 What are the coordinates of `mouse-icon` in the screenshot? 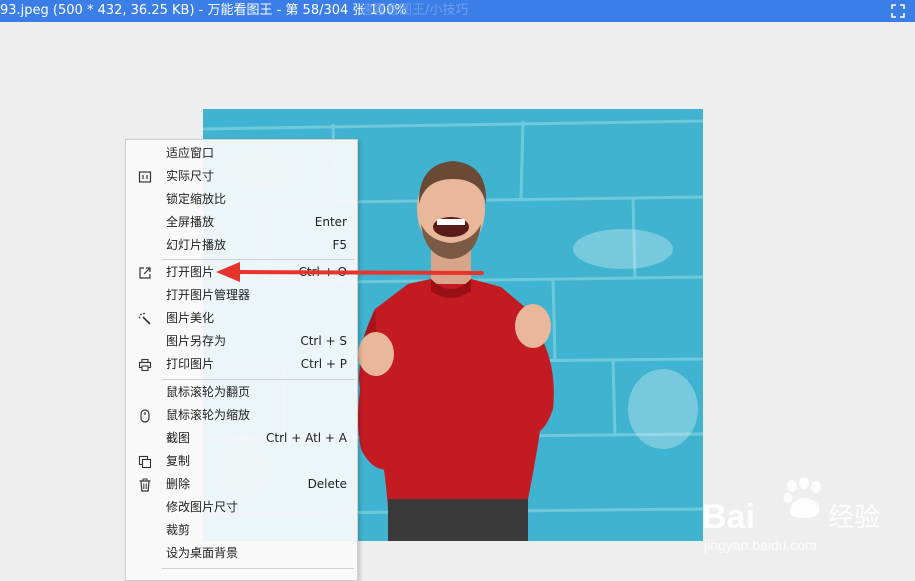 It's located at (145, 416).